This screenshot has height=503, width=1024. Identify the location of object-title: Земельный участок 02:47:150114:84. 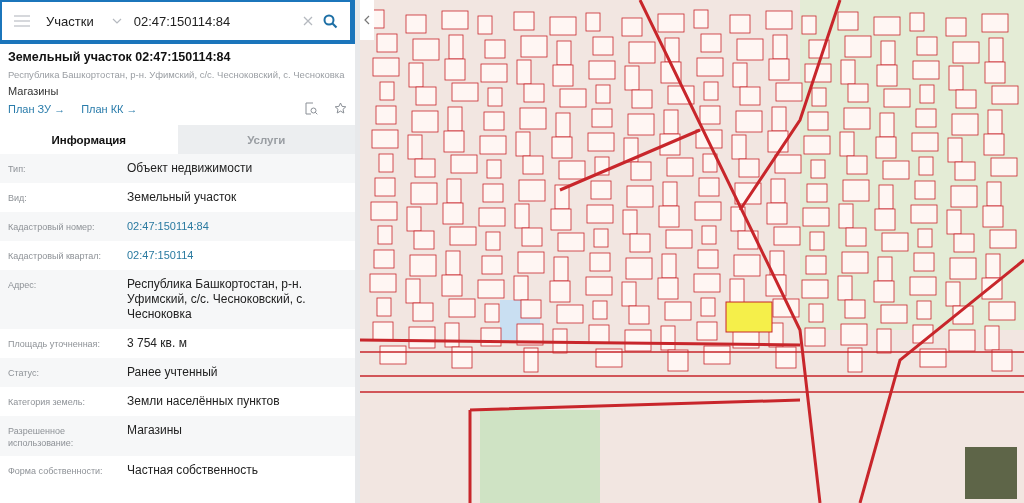
(120, 57).